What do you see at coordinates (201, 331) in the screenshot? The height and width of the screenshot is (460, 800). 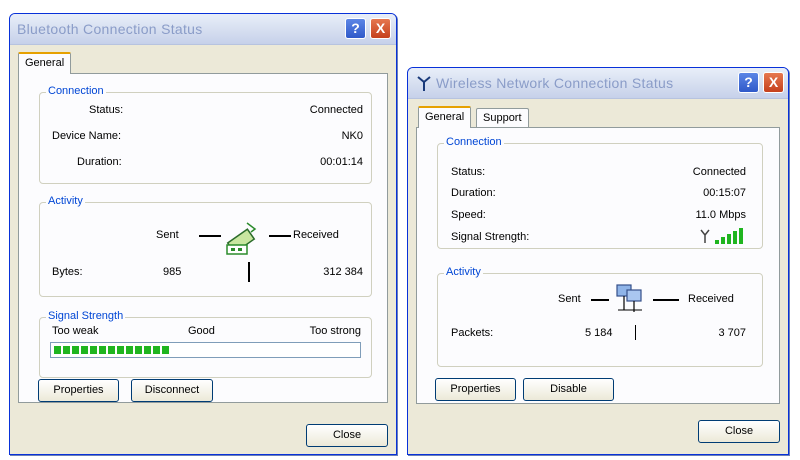 I see `good-label: Good` at bounding box center [201, 331].